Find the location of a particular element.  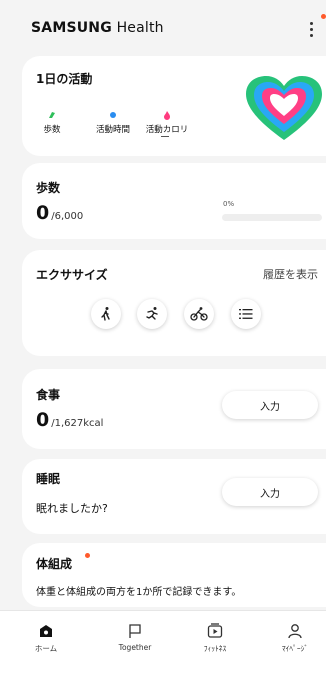

nav-mypage: ﾏｲﾍﾟｰｼﾞ is located at coordinates (295, 638).